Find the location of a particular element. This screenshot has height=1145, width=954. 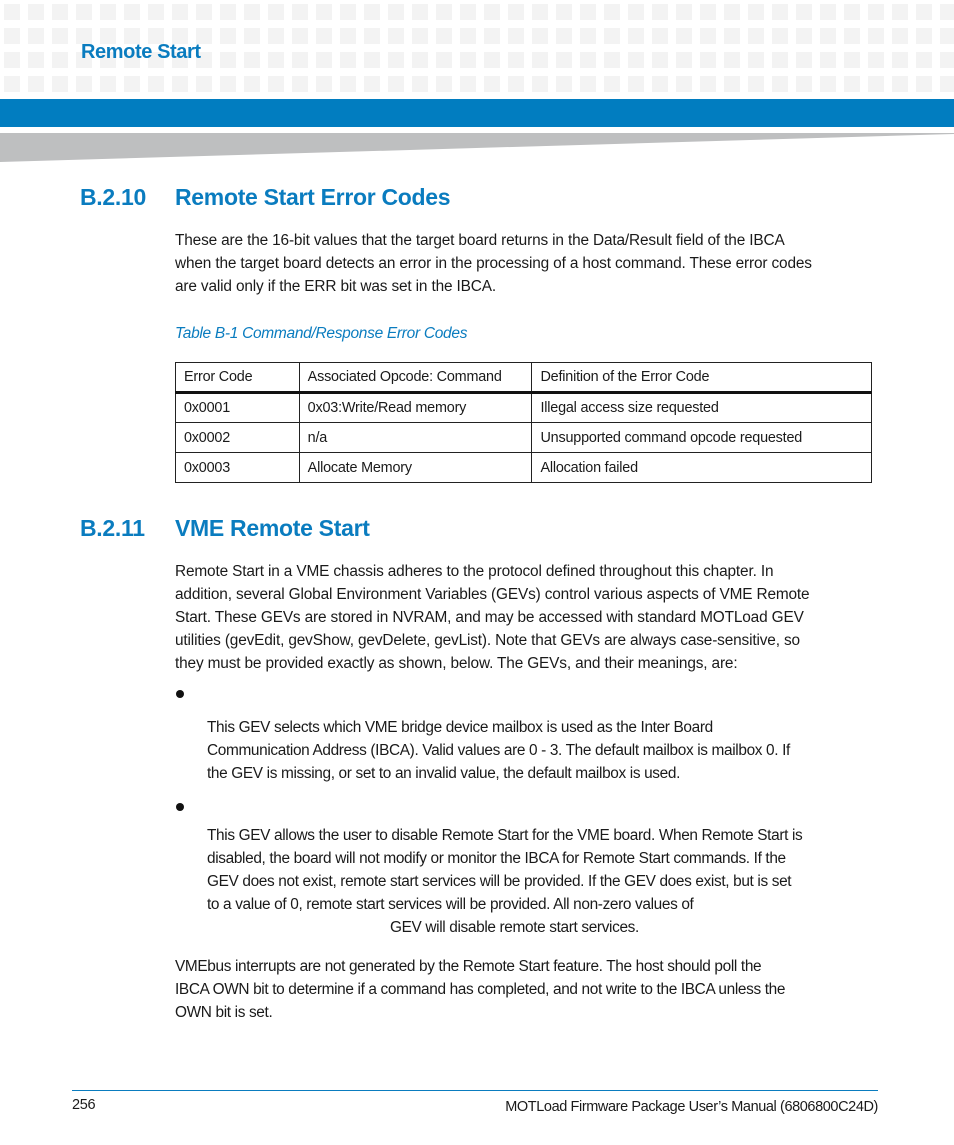

table-row: 0x0003 Allocate Memory Allocation failed is located at coordinates (523, 467).